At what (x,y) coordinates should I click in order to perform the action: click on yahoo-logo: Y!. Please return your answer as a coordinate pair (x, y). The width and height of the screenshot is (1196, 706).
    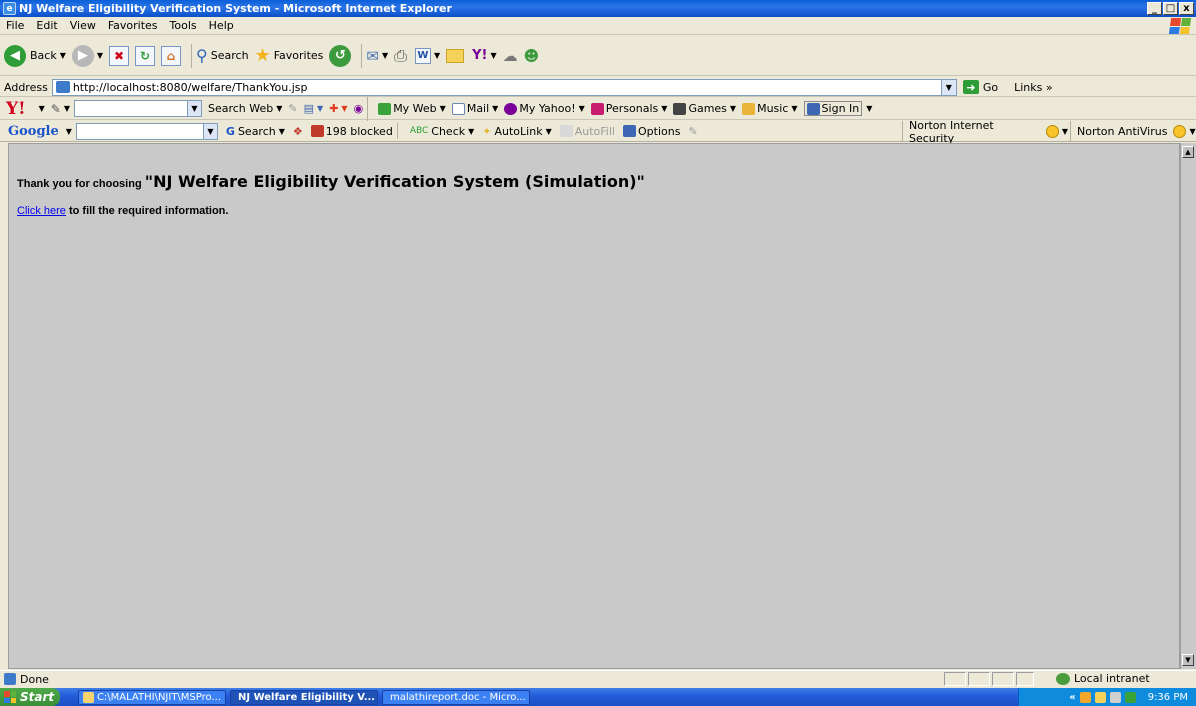
    Looking at the image, I should click on (16, 109).